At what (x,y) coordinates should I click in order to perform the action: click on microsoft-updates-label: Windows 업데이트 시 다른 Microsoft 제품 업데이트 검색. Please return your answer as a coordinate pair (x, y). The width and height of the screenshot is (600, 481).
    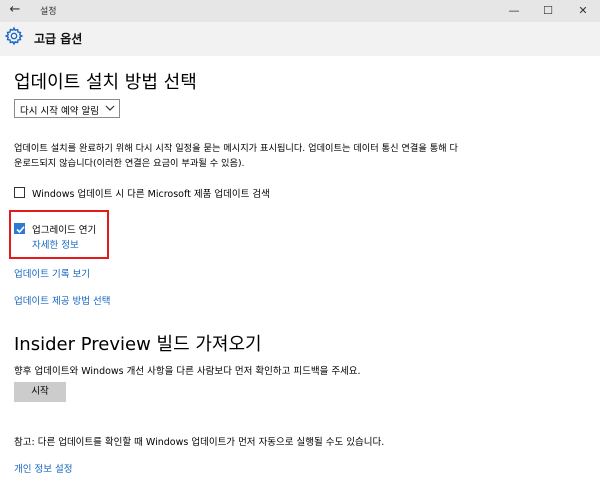
    Looking at the image, I should click on (151, 194).